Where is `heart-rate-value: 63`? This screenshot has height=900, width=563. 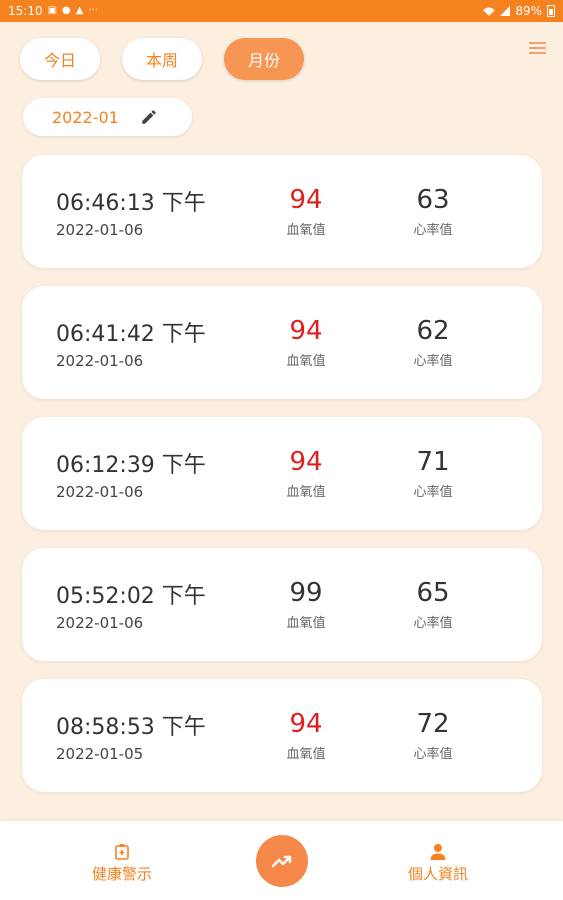 heart-rate-value: 63 is located at coordinates (433, 200).